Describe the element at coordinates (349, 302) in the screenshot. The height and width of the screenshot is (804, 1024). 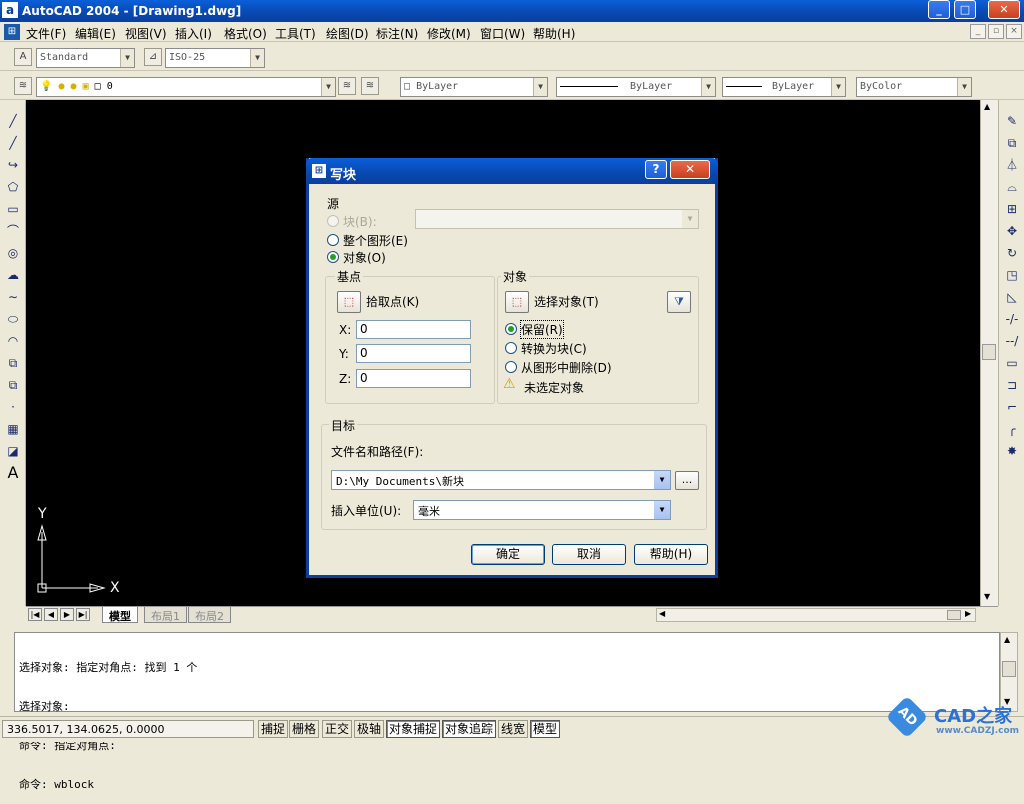
I see `pick-point-icon: ⬚` at that location.